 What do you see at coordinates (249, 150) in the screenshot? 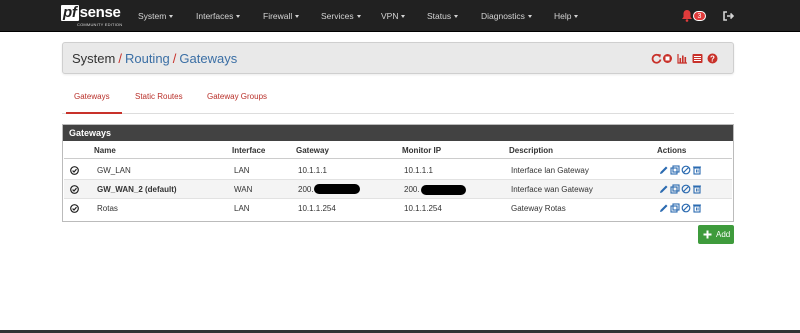
I see `column-header-interface: Interface` at bounding box center [249, 150].